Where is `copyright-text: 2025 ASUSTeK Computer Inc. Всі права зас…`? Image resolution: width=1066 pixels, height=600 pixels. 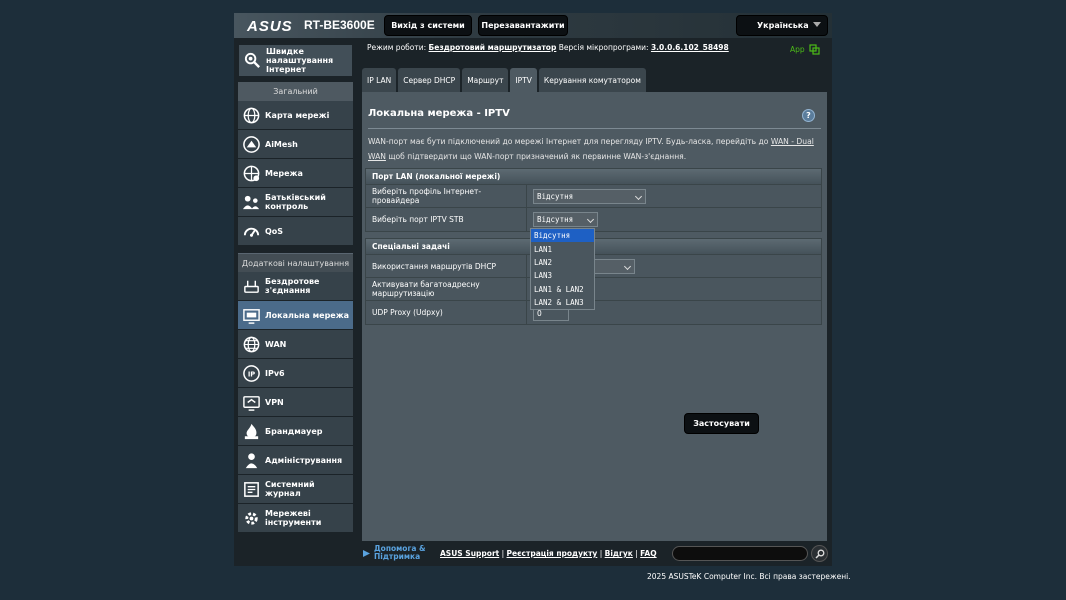
copyright-text: 2025 ASUSTeK Computer Inc. Всі права зас… is located at coordinates (749, 576).